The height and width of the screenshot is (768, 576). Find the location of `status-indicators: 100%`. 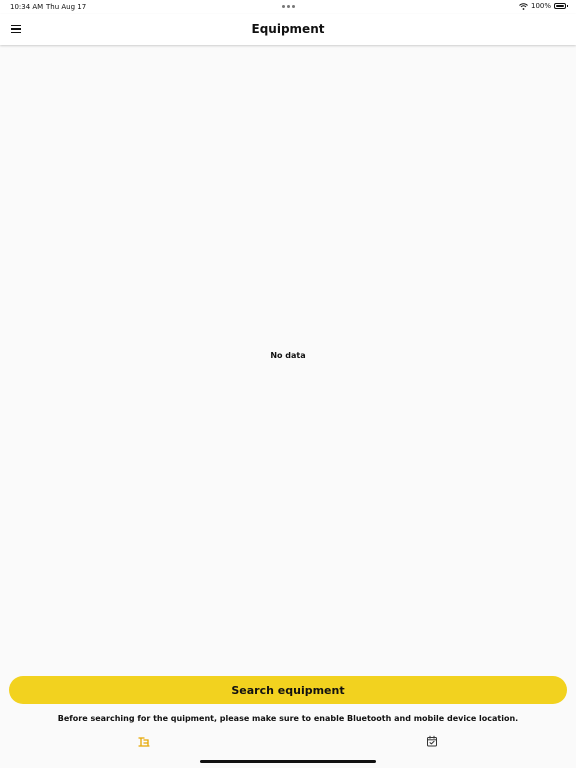

status-indicators: 100% is located at coordinates (543, 6).